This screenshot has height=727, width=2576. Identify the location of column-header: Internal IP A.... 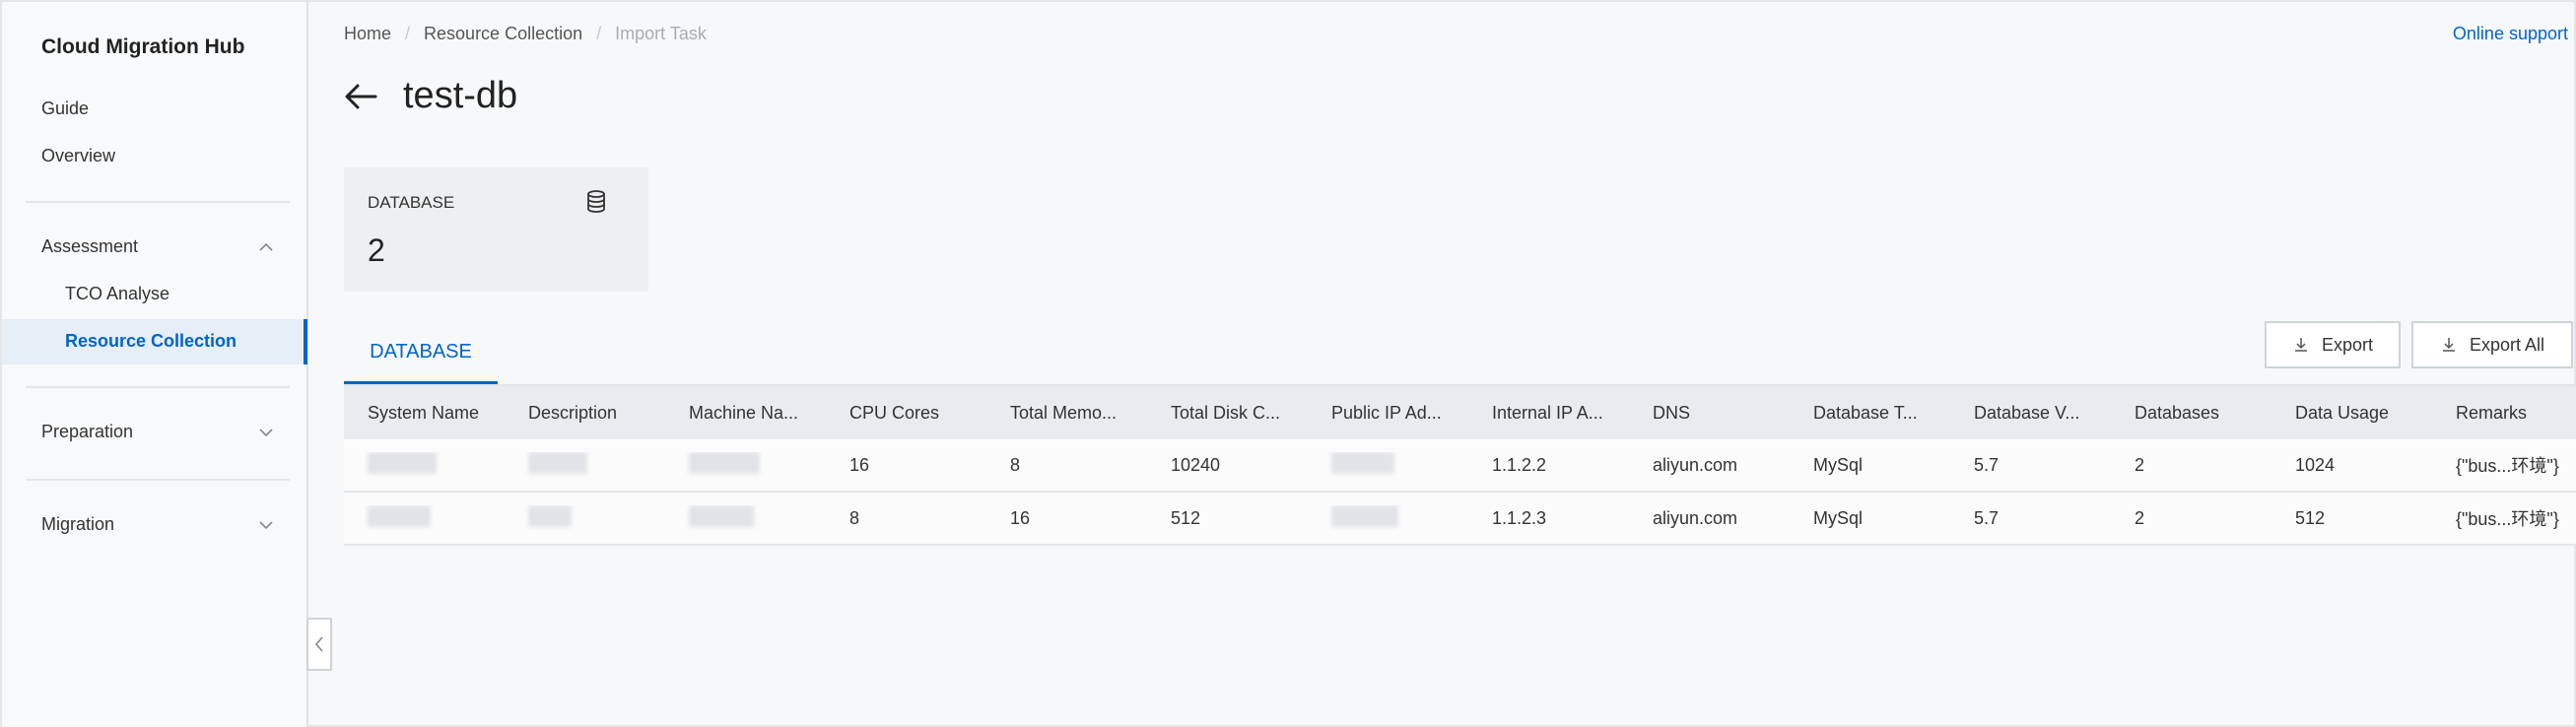
(1548, 413).